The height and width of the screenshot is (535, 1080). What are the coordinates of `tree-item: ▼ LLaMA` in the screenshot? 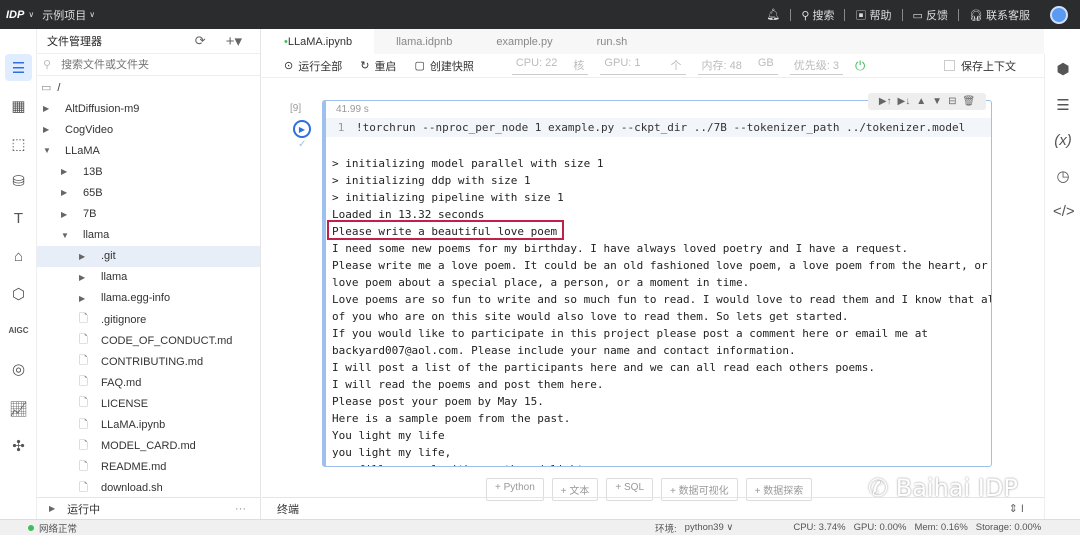 It's located at (148, 150).